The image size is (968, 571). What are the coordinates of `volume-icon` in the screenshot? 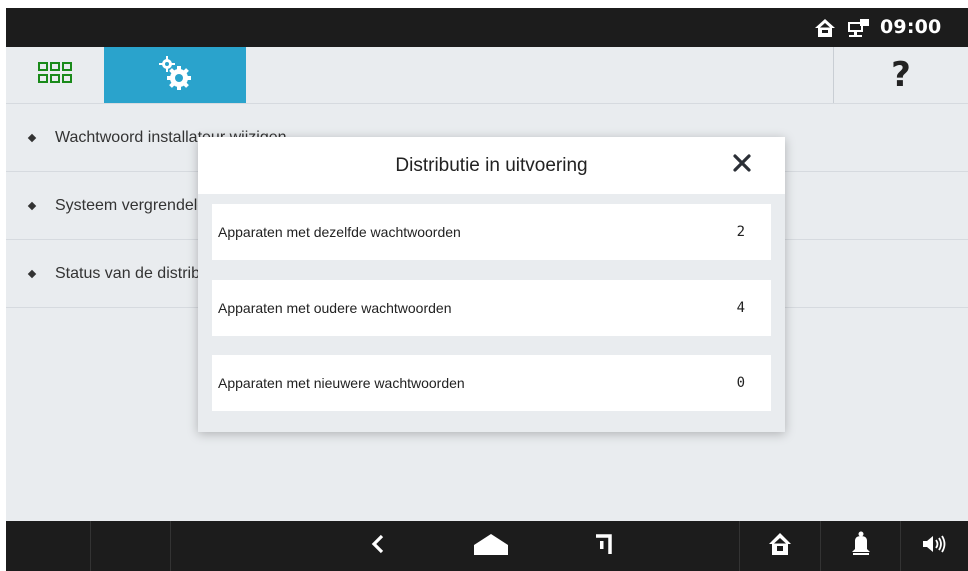 It's located at (935, 546).